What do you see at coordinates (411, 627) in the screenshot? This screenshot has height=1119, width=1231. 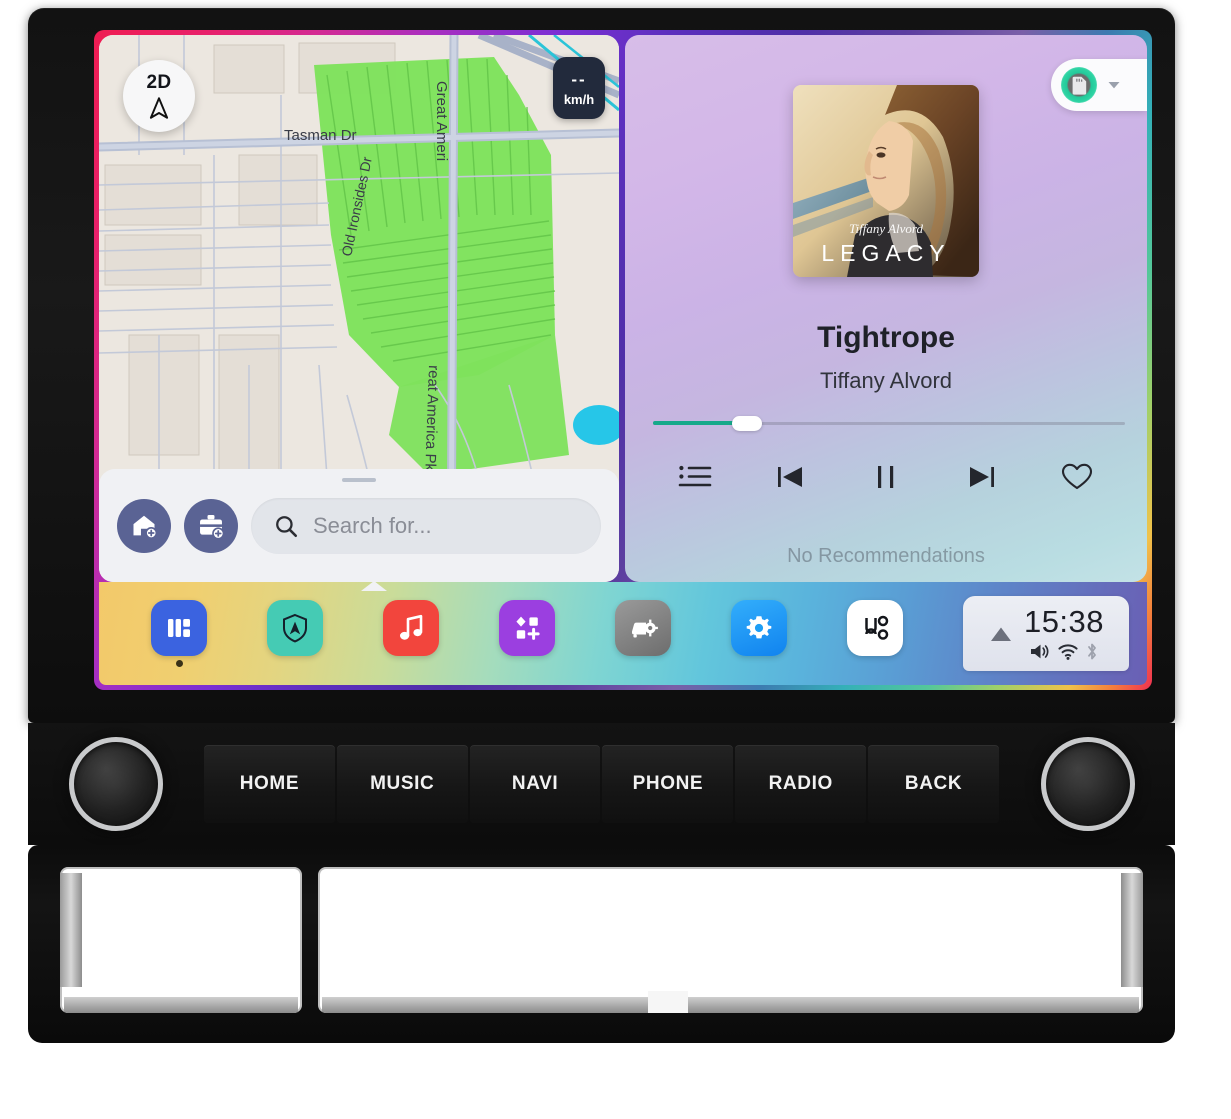 I see `music-note-icon` at bounding box center [411, 627].